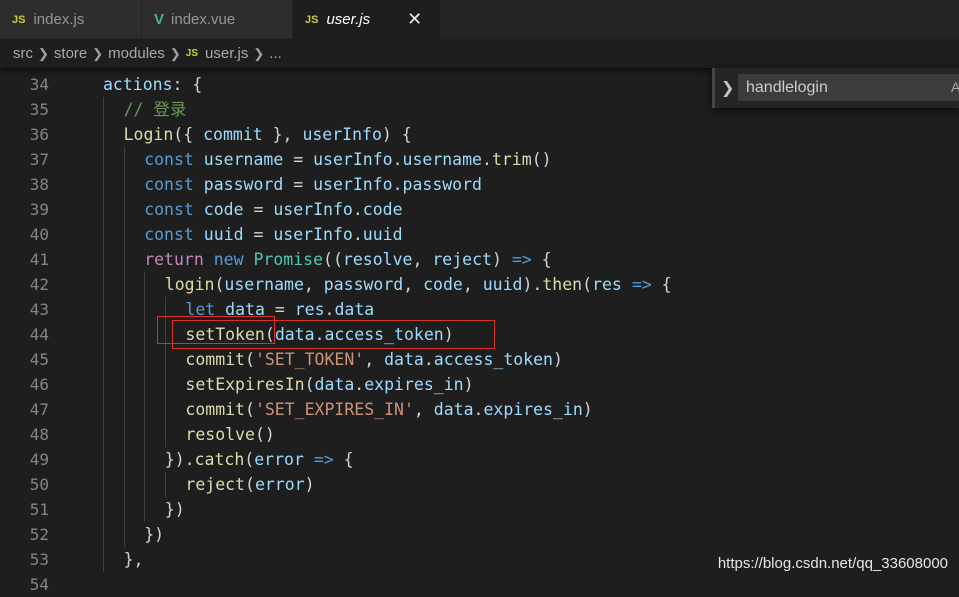  Describe the element at coordinates (39, 309) in the screenshot. I see `line-number: 43` at that location.